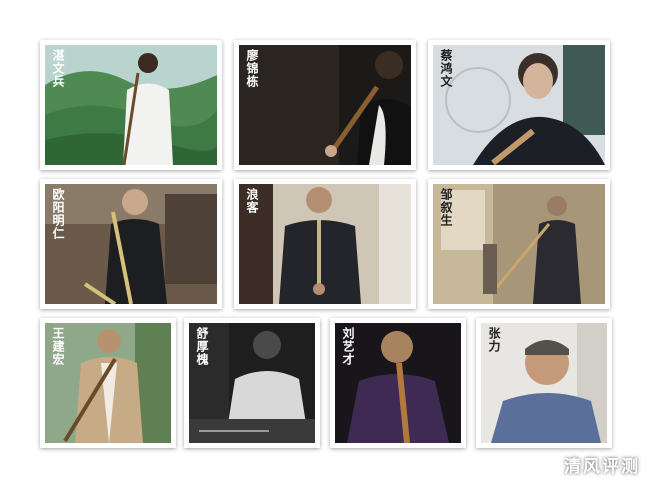  I want to click on photo-wang-jianhong: 王建宏, so click(108, 383).